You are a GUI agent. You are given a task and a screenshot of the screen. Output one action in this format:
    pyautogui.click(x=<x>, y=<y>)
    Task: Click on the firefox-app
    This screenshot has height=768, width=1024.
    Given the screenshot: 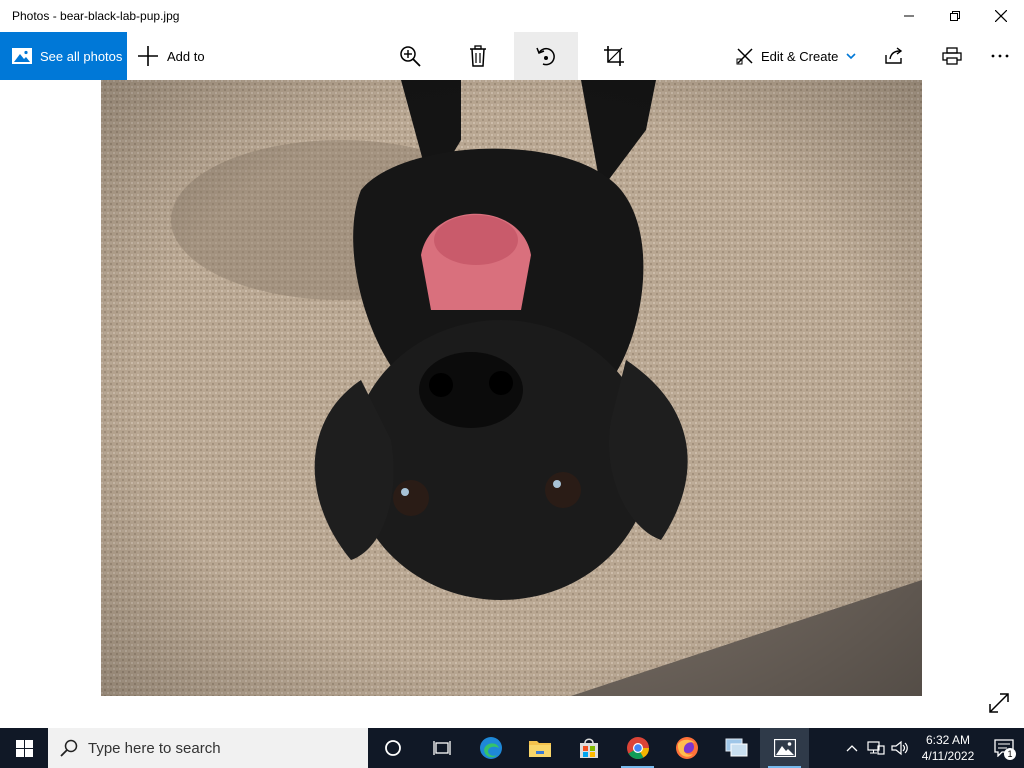 What is the action you would take?
    pyautogui.click(x=686, y=748)
    